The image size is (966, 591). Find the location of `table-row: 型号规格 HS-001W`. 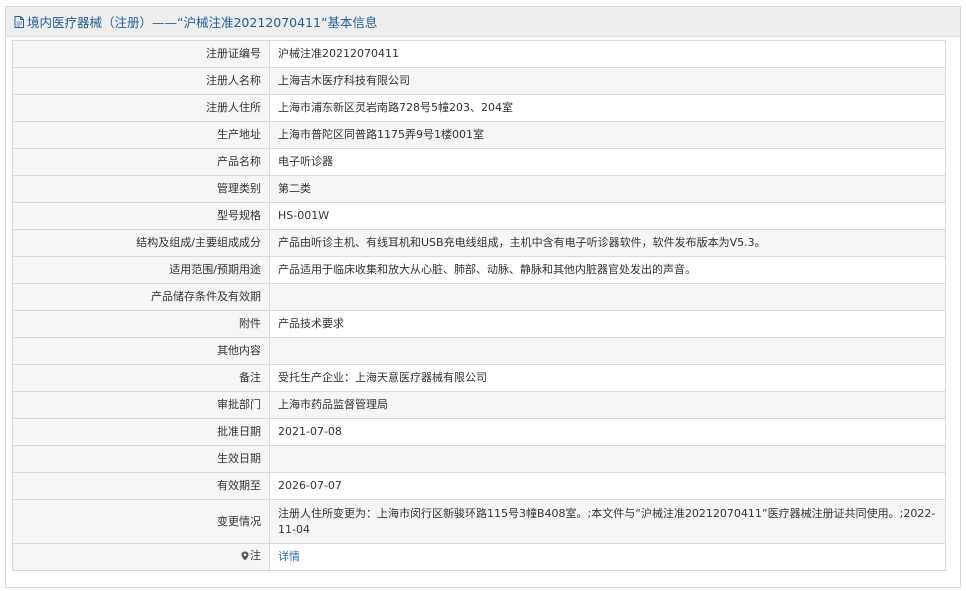

table-row: 型号规格 HS-001W is located at coordinates (479, 216).